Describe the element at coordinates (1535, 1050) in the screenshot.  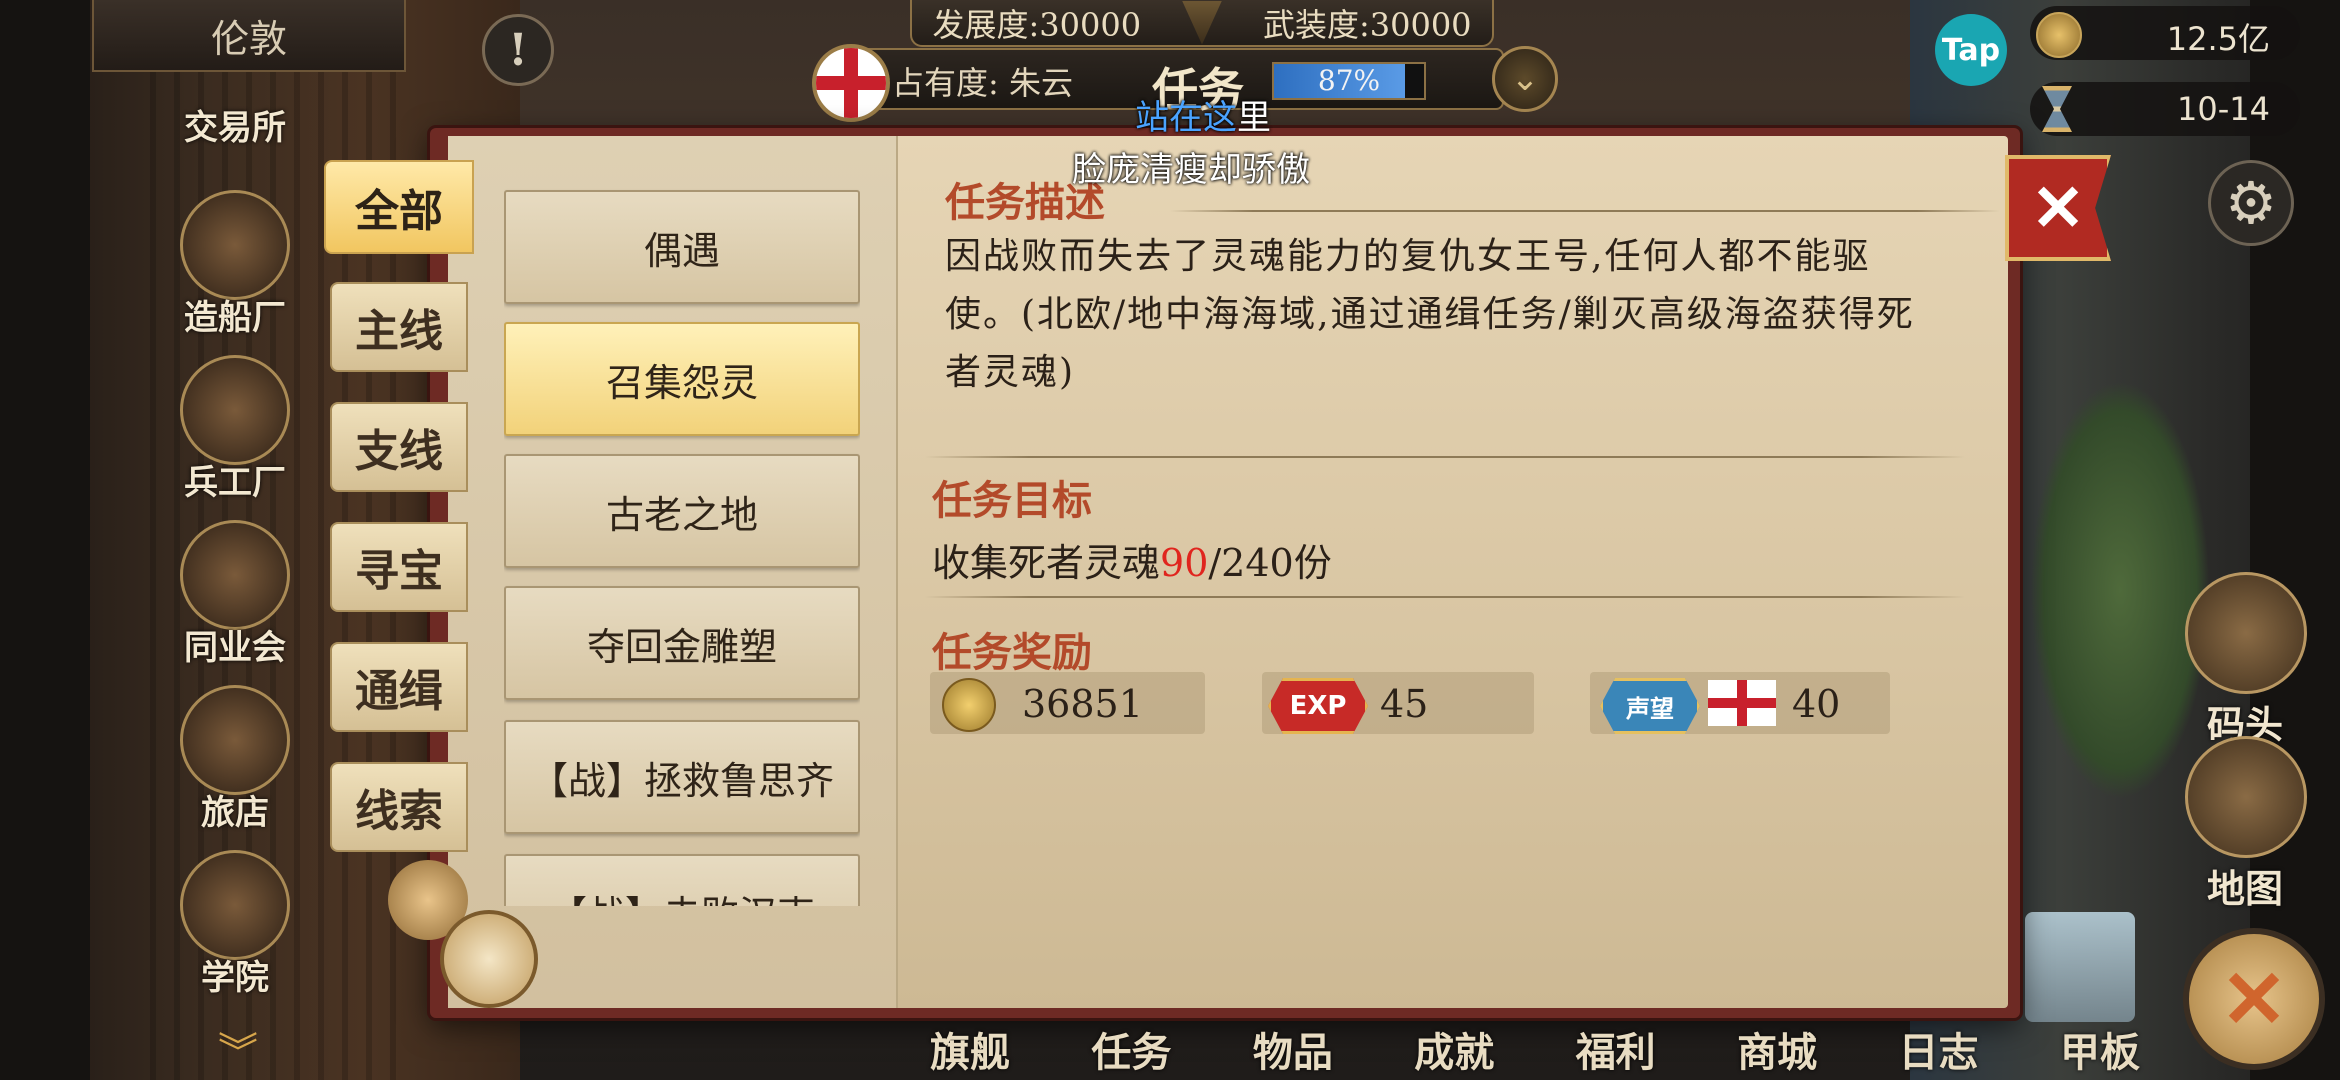
I see `bottom-nav: 旗舰 任务 物品 成就 福利 商城 日志 甲板` at that location.